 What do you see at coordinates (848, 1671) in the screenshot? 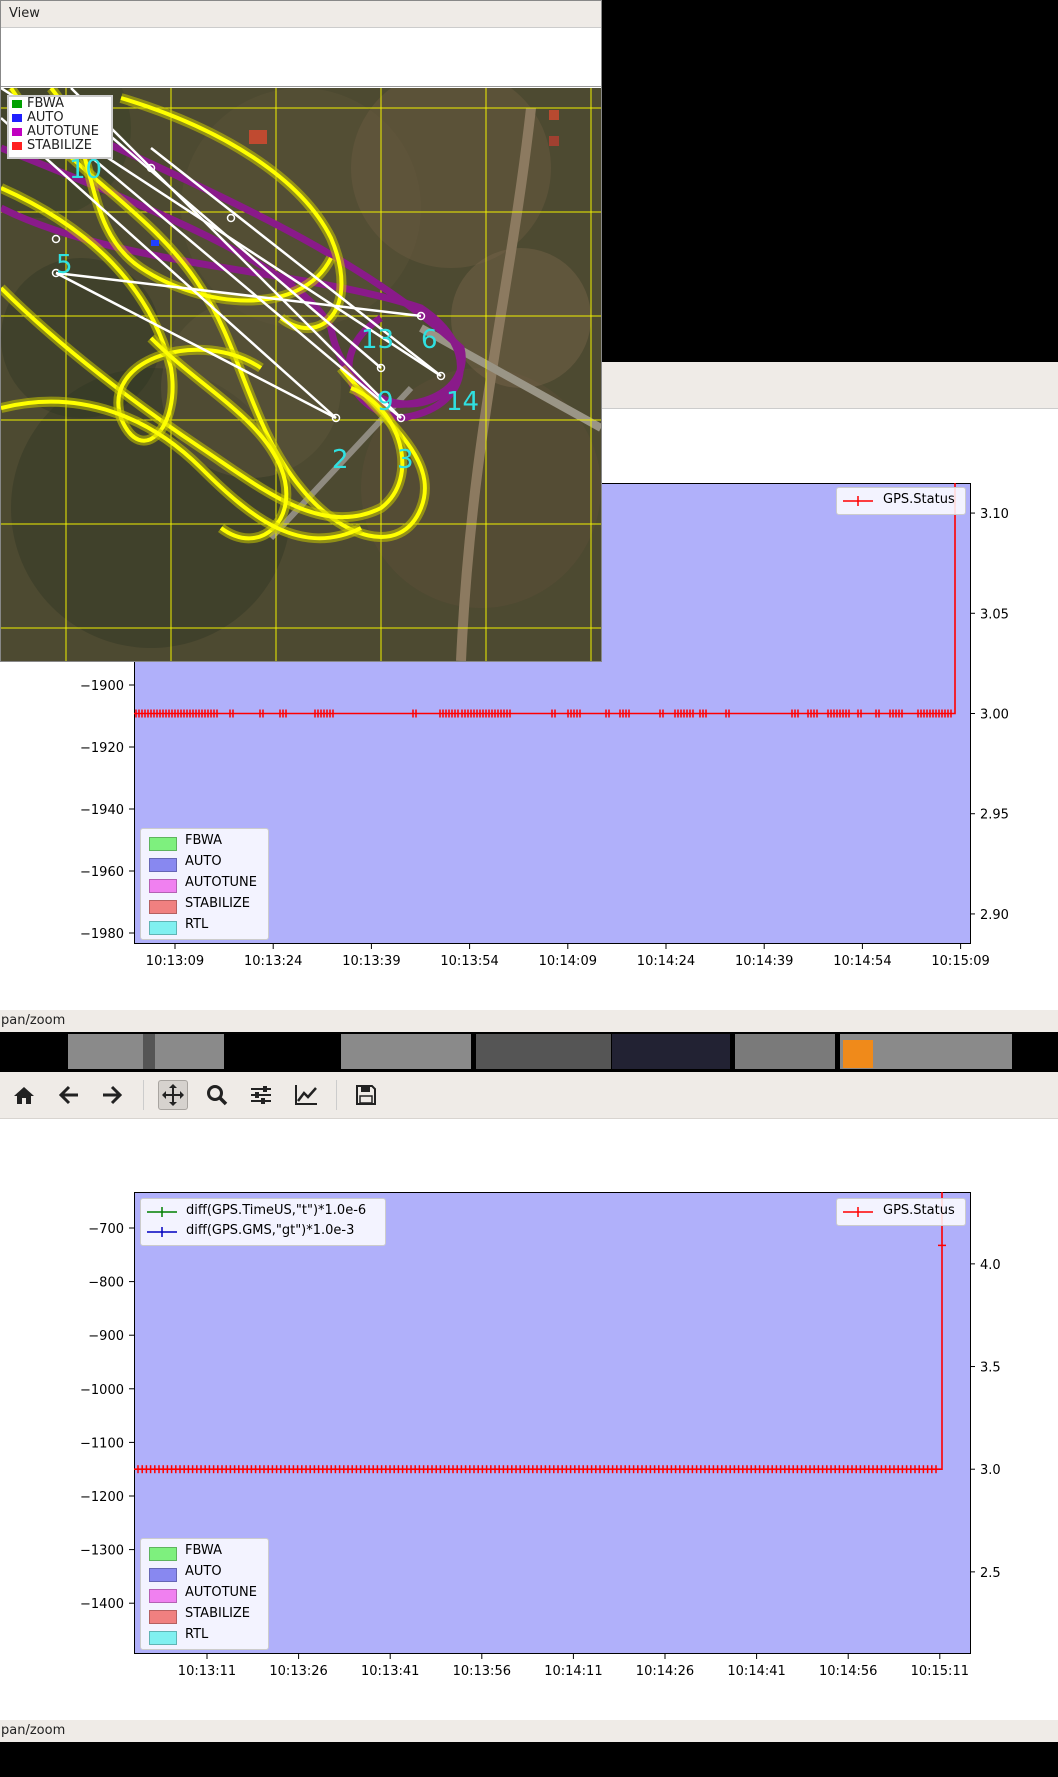
I see `x-tick-label: 10:14:56` at bounding box center [848, 1671].